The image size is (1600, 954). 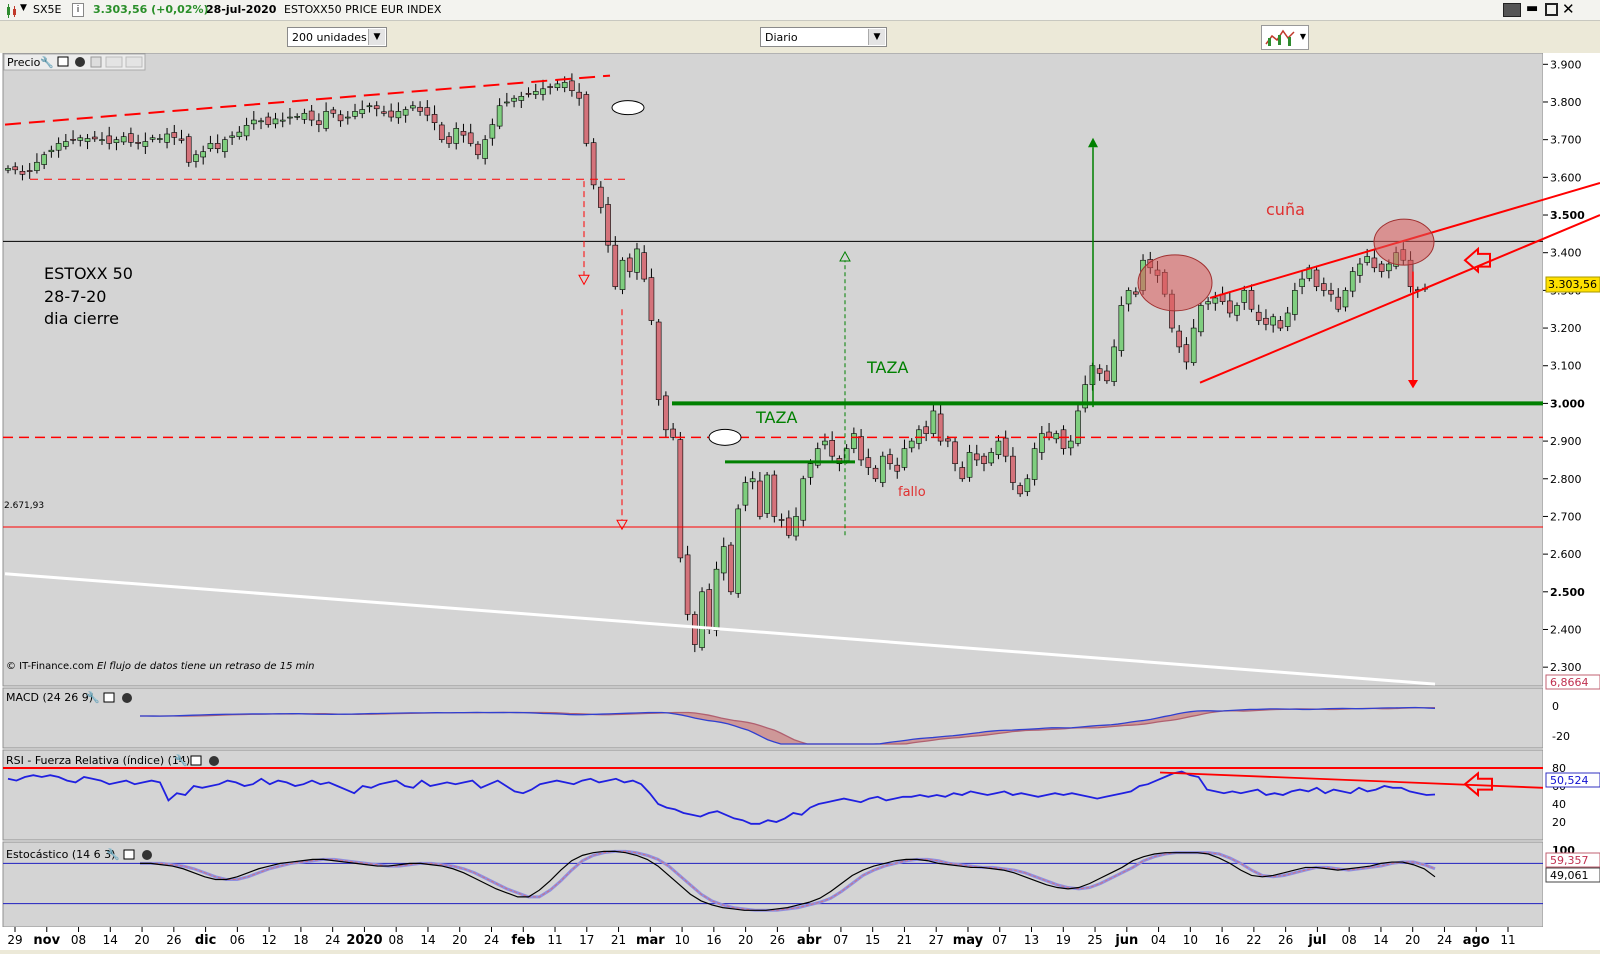 I want to click on x-tick-label: 16, so click(x=1221, y=940).